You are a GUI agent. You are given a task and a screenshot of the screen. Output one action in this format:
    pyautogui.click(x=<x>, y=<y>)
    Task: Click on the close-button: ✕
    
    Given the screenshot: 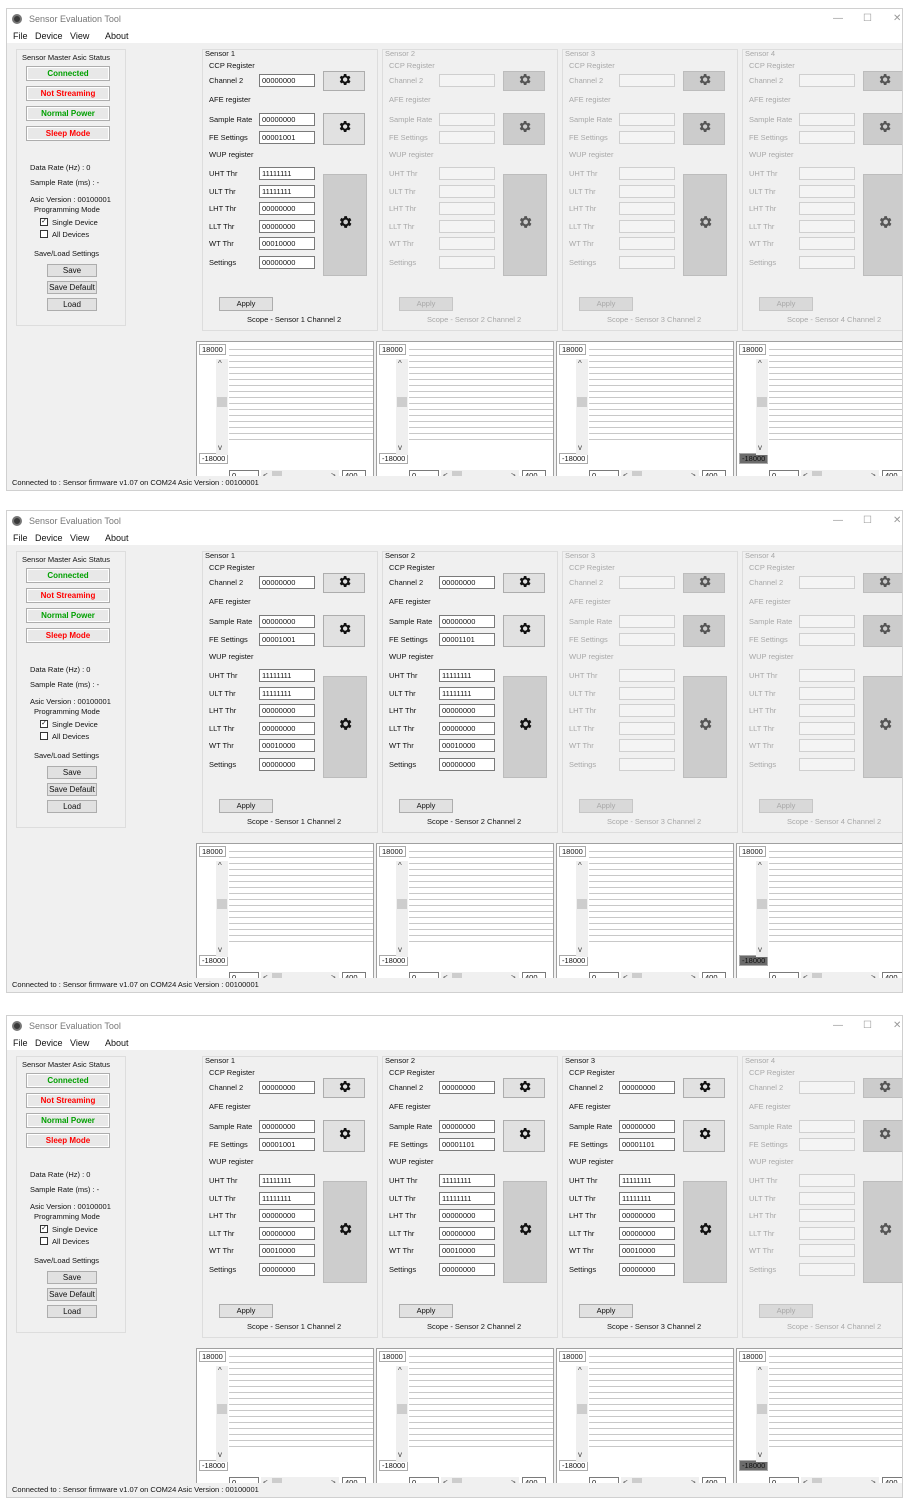 What is the action you would take?
    pyautogui.click(x=897, y=520)
    